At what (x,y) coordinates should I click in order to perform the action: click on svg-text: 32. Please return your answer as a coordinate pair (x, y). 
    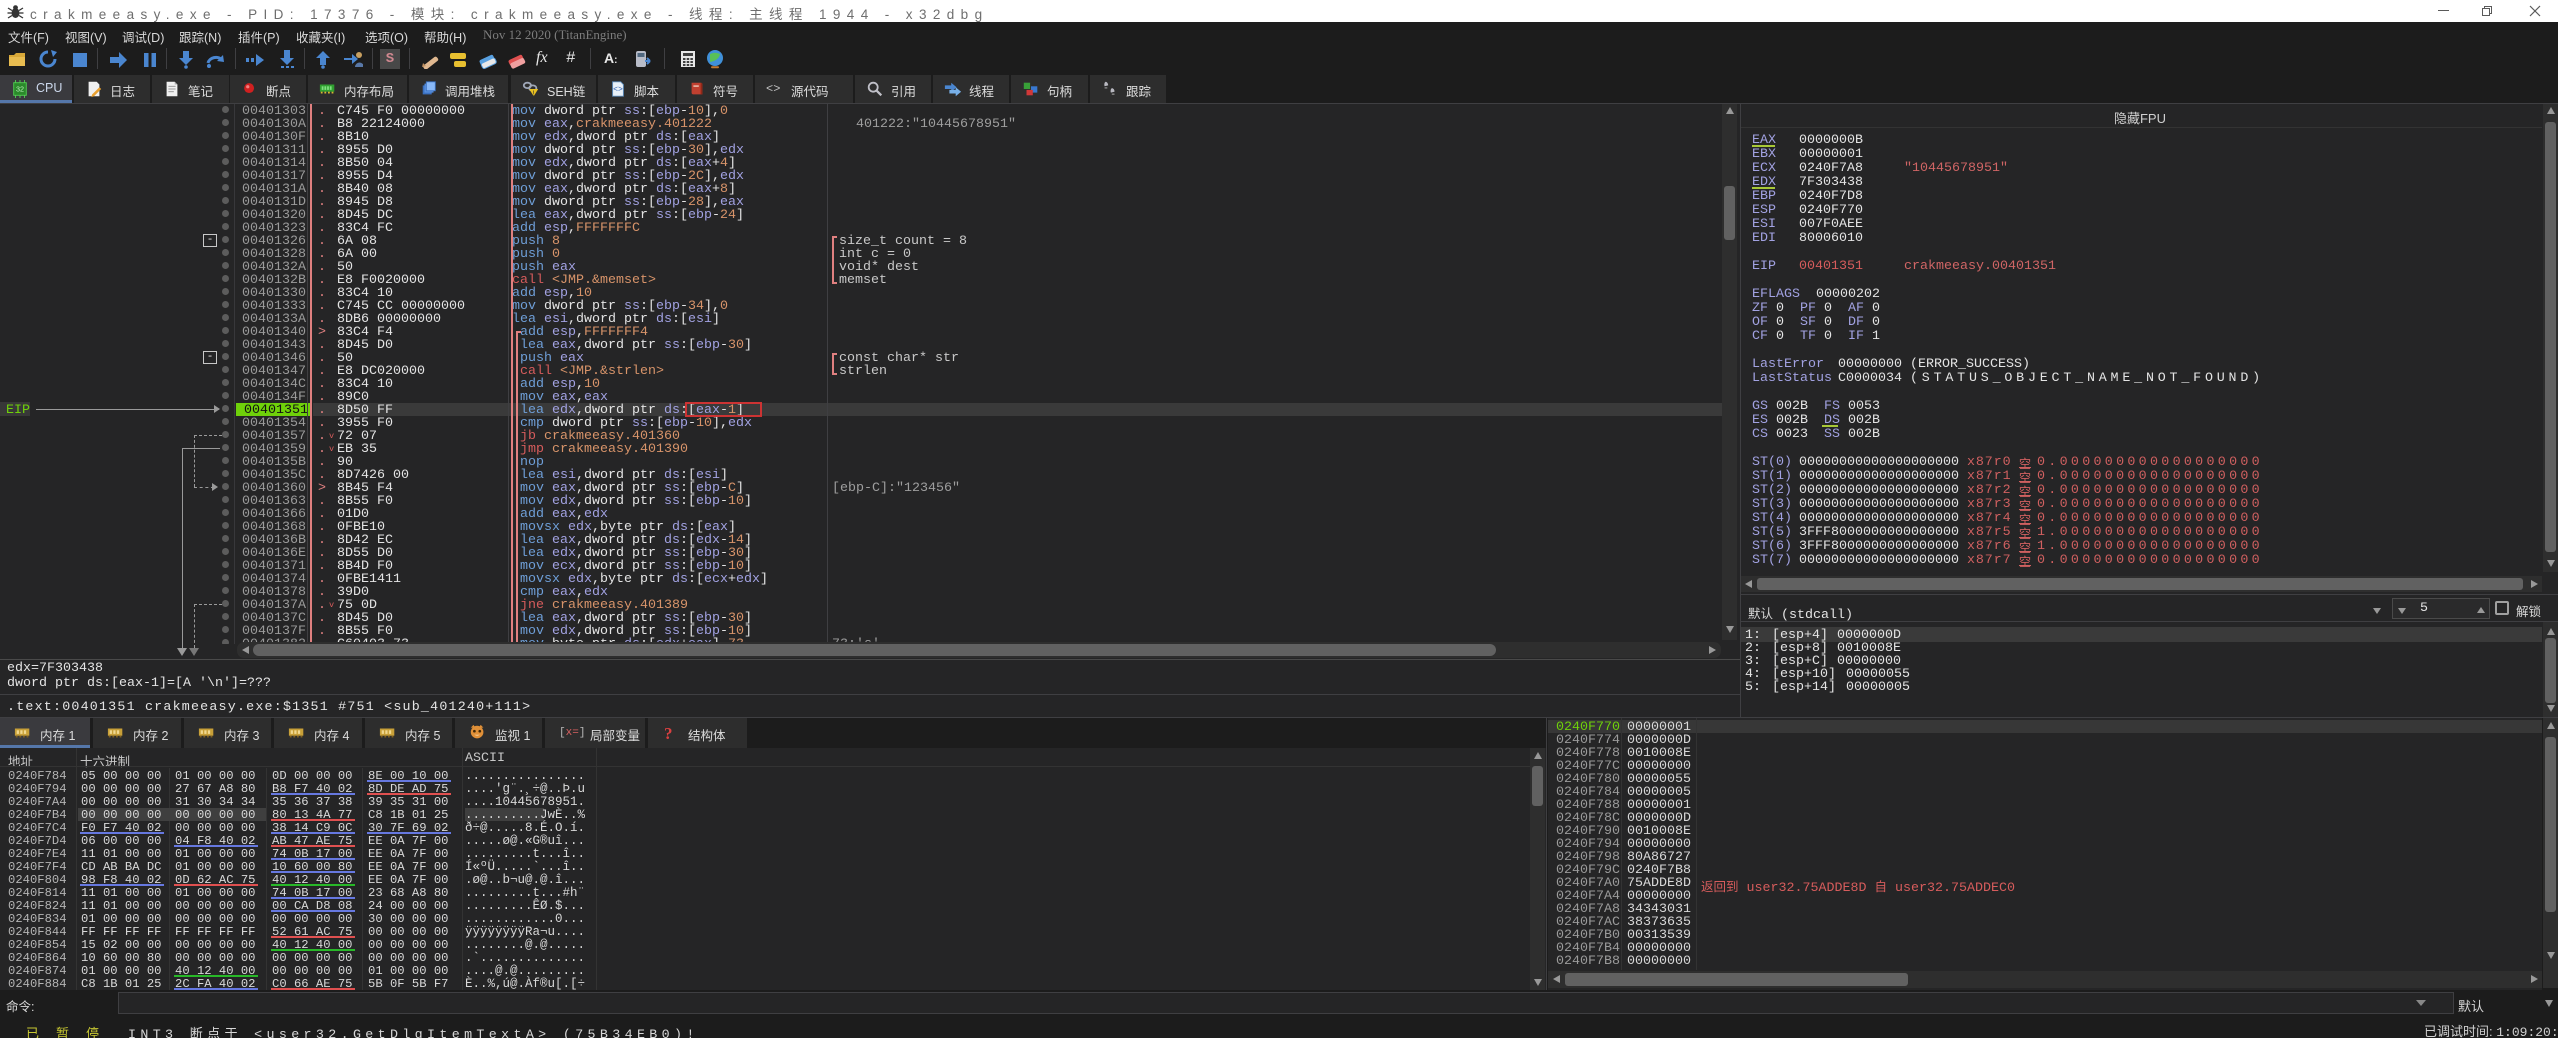
    Looking at the image, I should click on (20, 89).